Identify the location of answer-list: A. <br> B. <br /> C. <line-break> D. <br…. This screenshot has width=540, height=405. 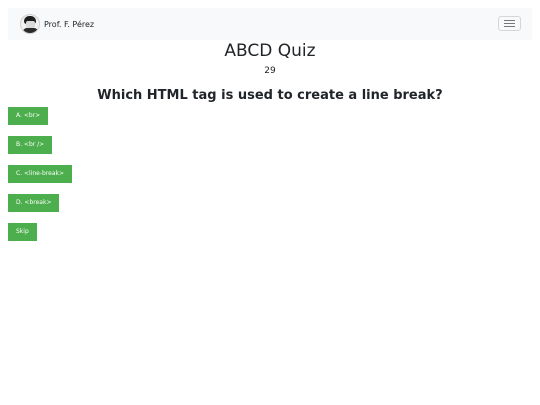
(40, 179).